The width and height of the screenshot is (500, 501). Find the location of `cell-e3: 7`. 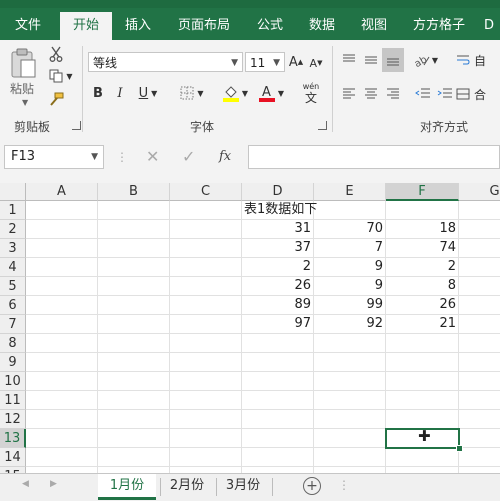

cell-e3: 7 is located at coordinates (350, 248).